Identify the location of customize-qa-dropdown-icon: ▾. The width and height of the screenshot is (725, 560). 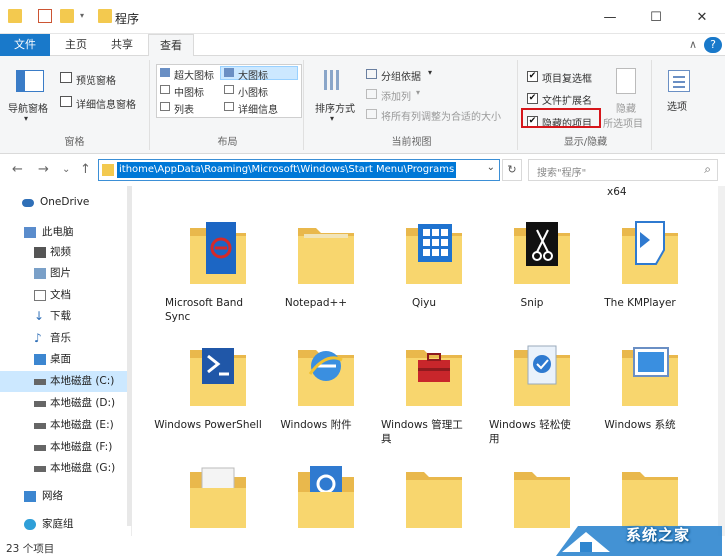
(84, 16).